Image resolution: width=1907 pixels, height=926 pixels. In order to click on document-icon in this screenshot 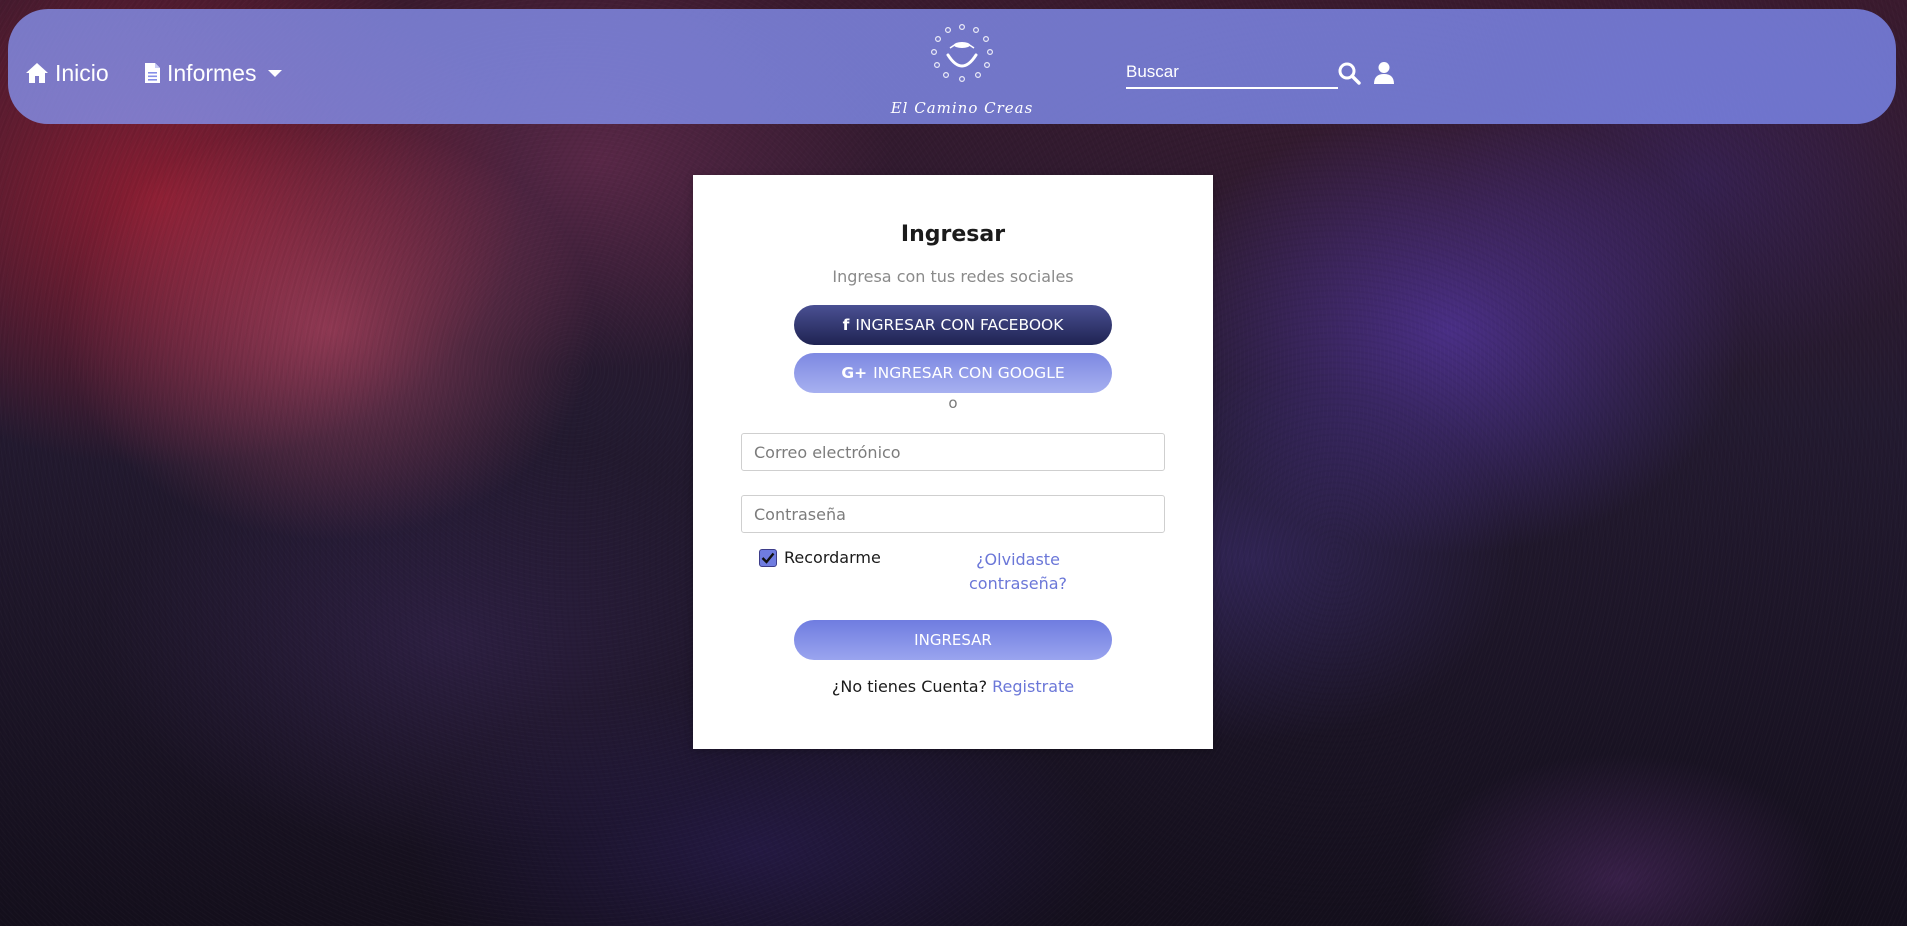, I will do `click(152, 73)`.